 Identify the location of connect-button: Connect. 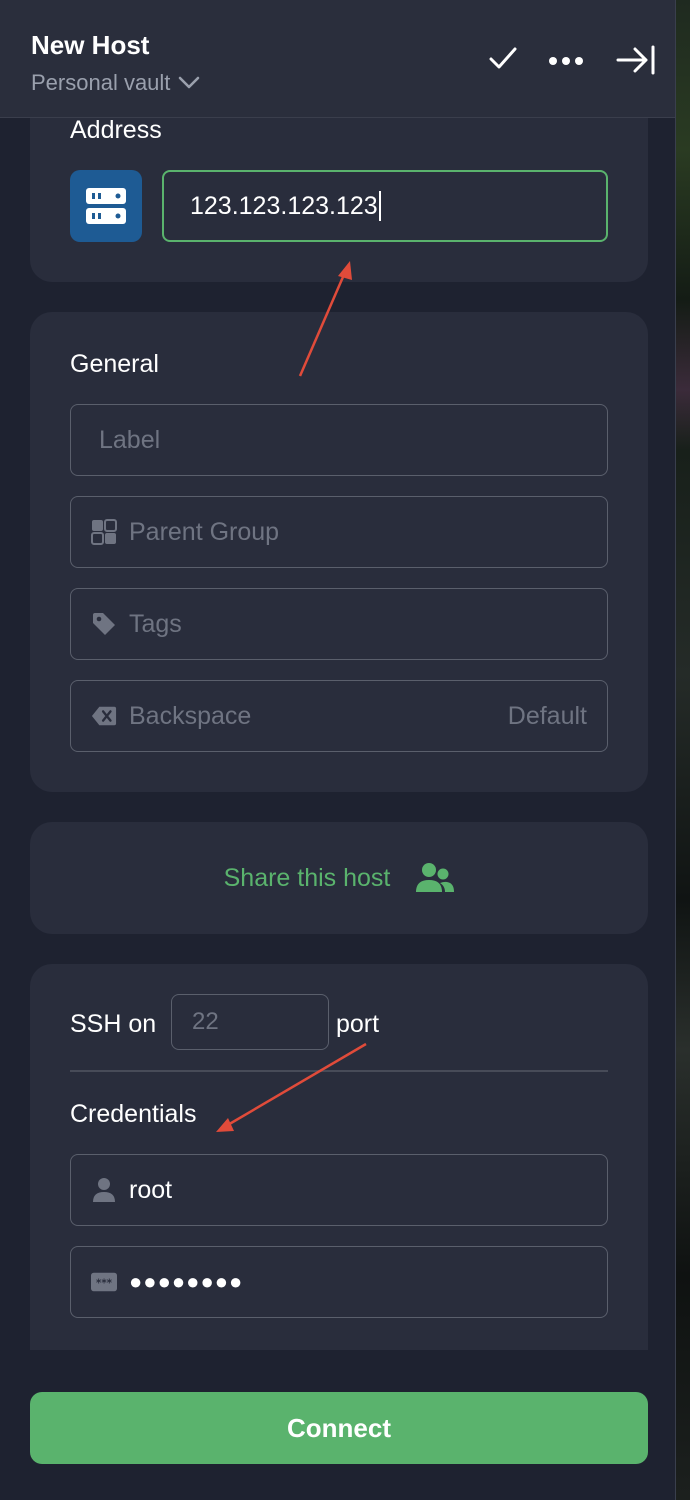
(339, 1428).